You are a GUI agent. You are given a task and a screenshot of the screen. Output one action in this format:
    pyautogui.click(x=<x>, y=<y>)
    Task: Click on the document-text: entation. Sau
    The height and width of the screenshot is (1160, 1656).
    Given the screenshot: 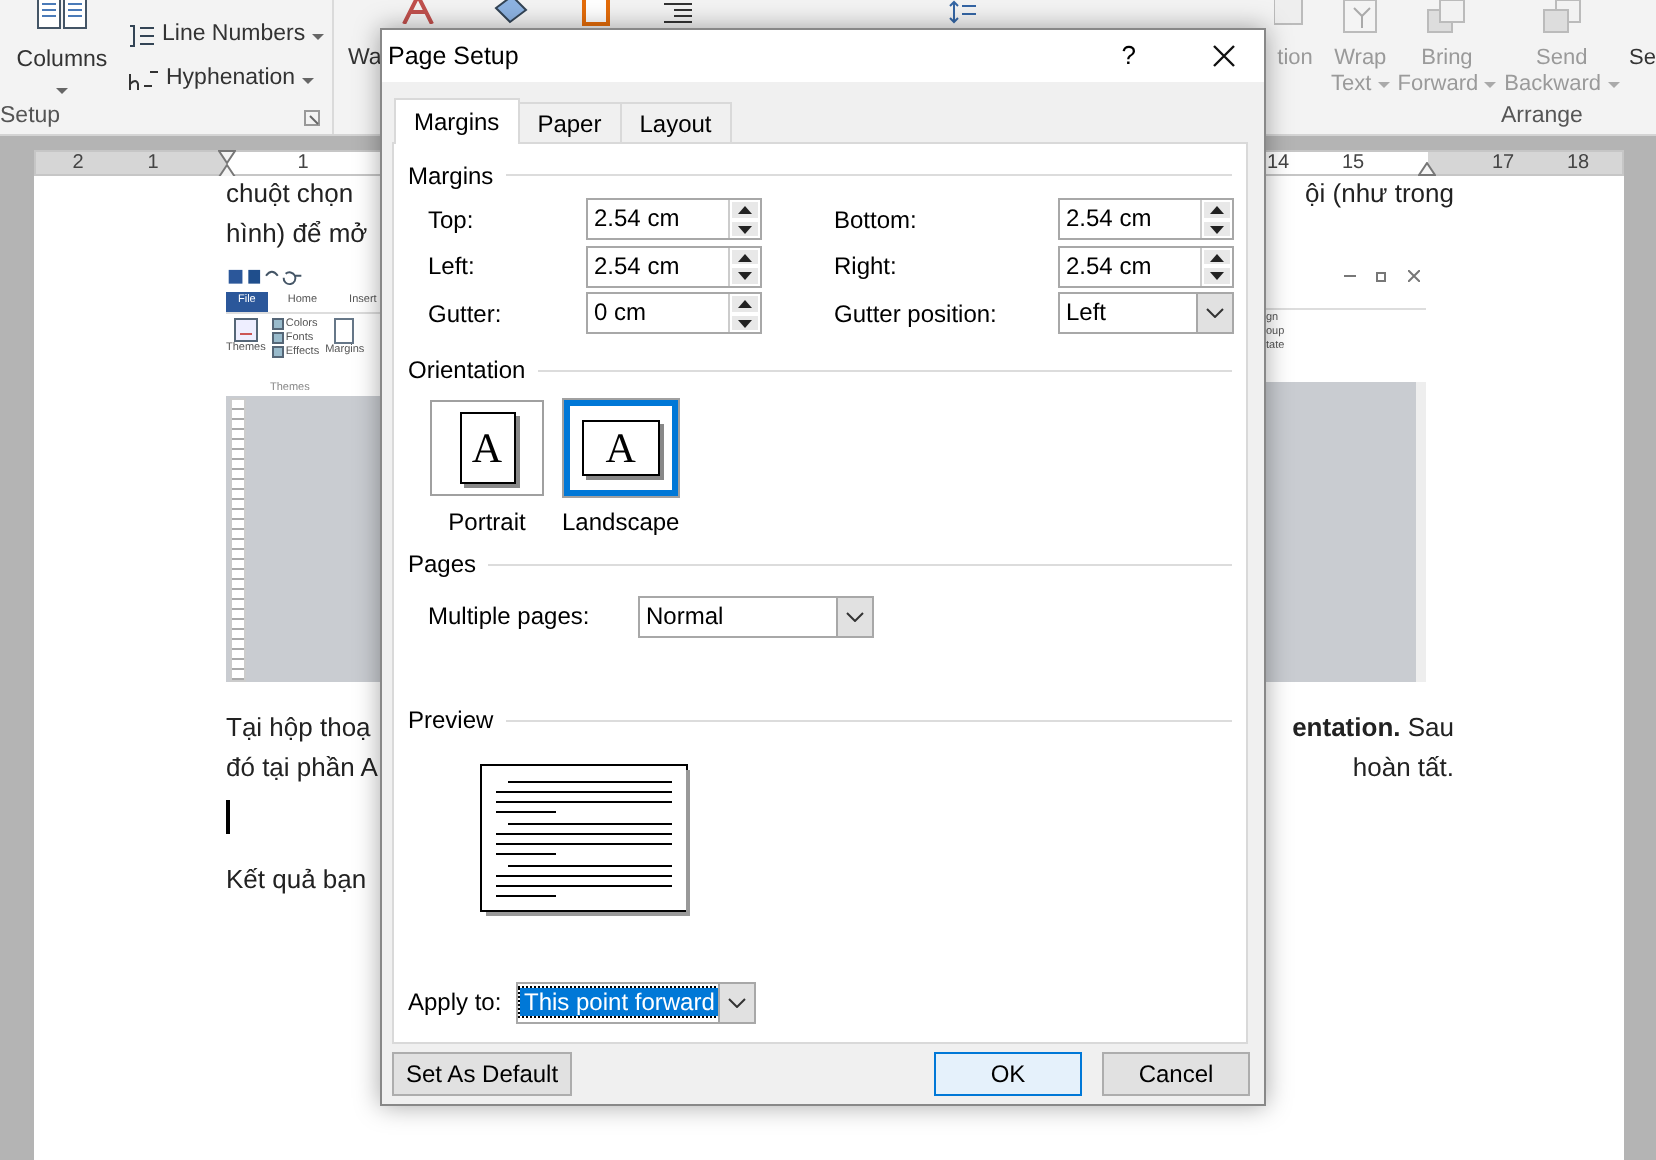 What is the action you would take?
    pyautogui.click(x=1373, y=728)
    